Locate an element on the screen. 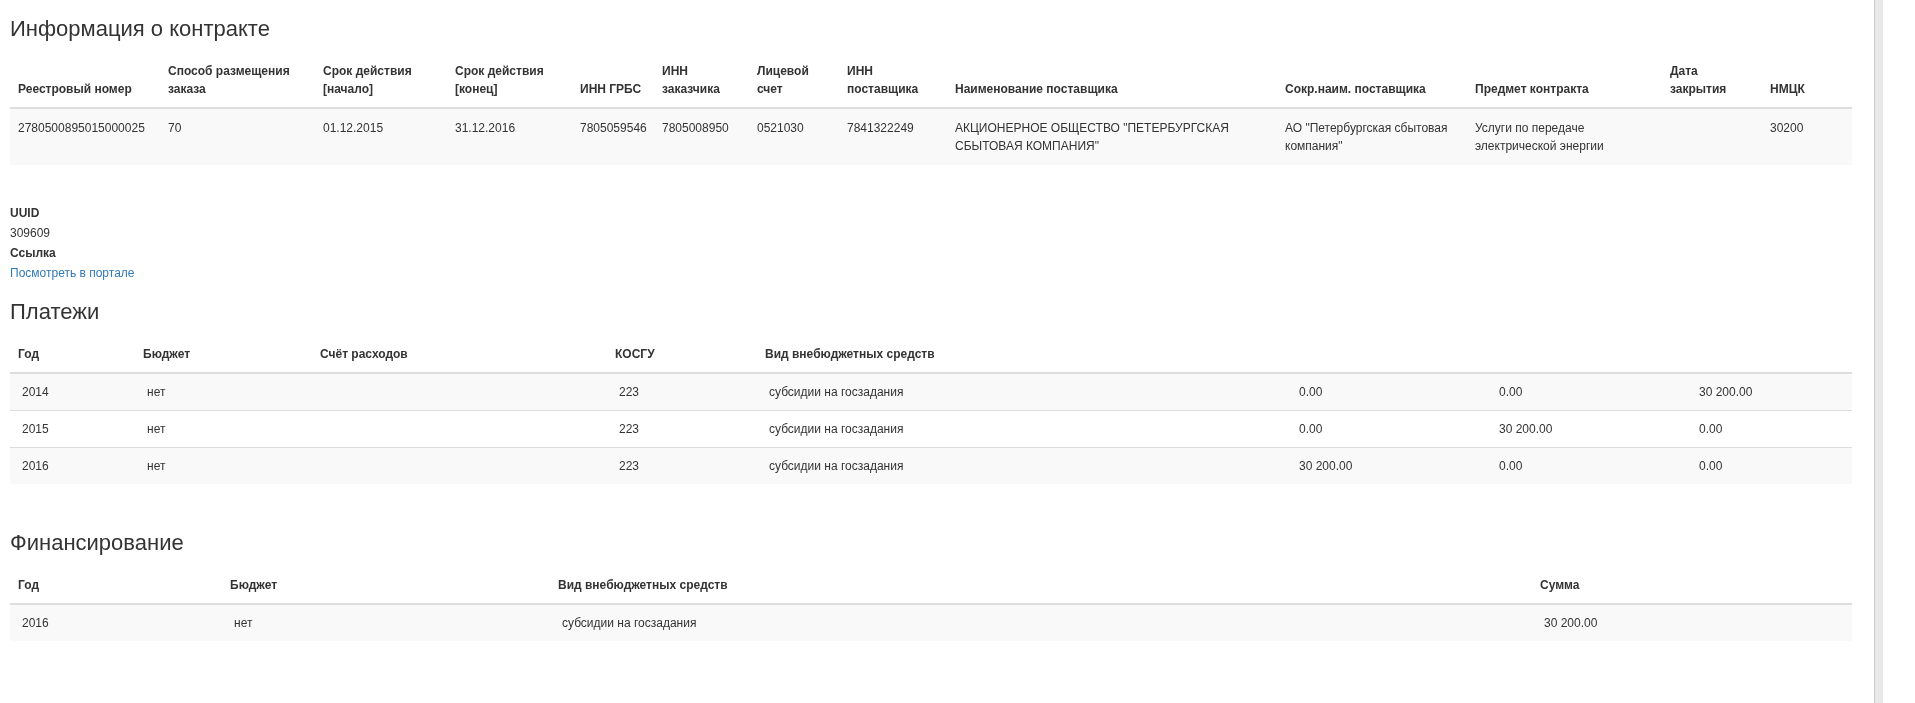  section-title: Платежи is located at coordinates (55, 312).